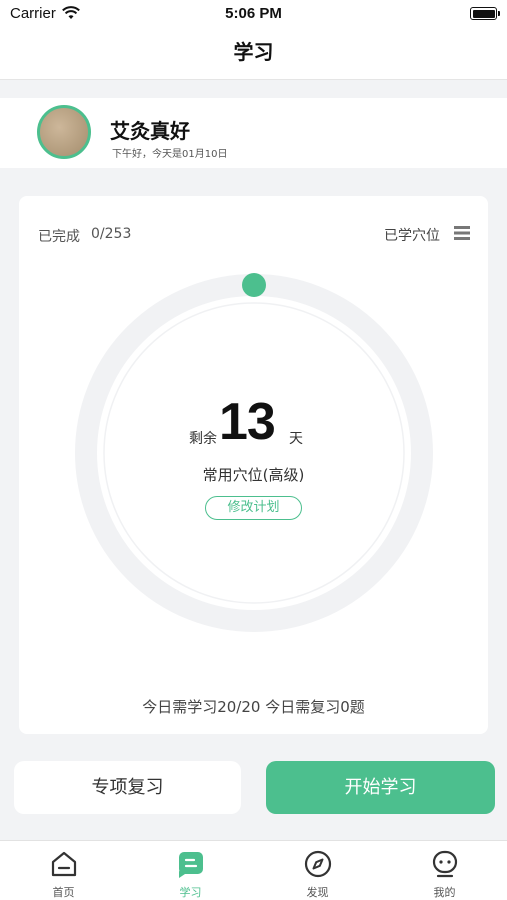 This screenshot has height=900, width=507. Describe the element at coordinates (254, 285) in the screenshot. I see `progress-knob` at that location.